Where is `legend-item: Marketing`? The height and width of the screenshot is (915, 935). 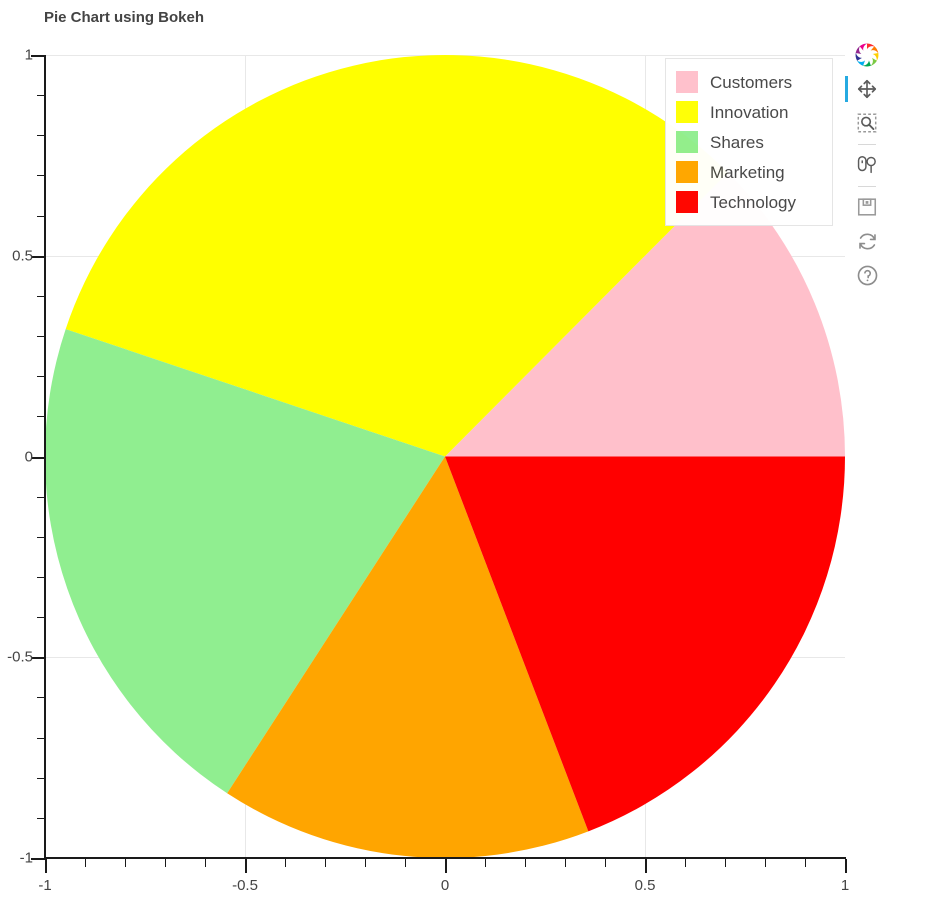
legend-item: Marketing is located at coordinates (749, 172).